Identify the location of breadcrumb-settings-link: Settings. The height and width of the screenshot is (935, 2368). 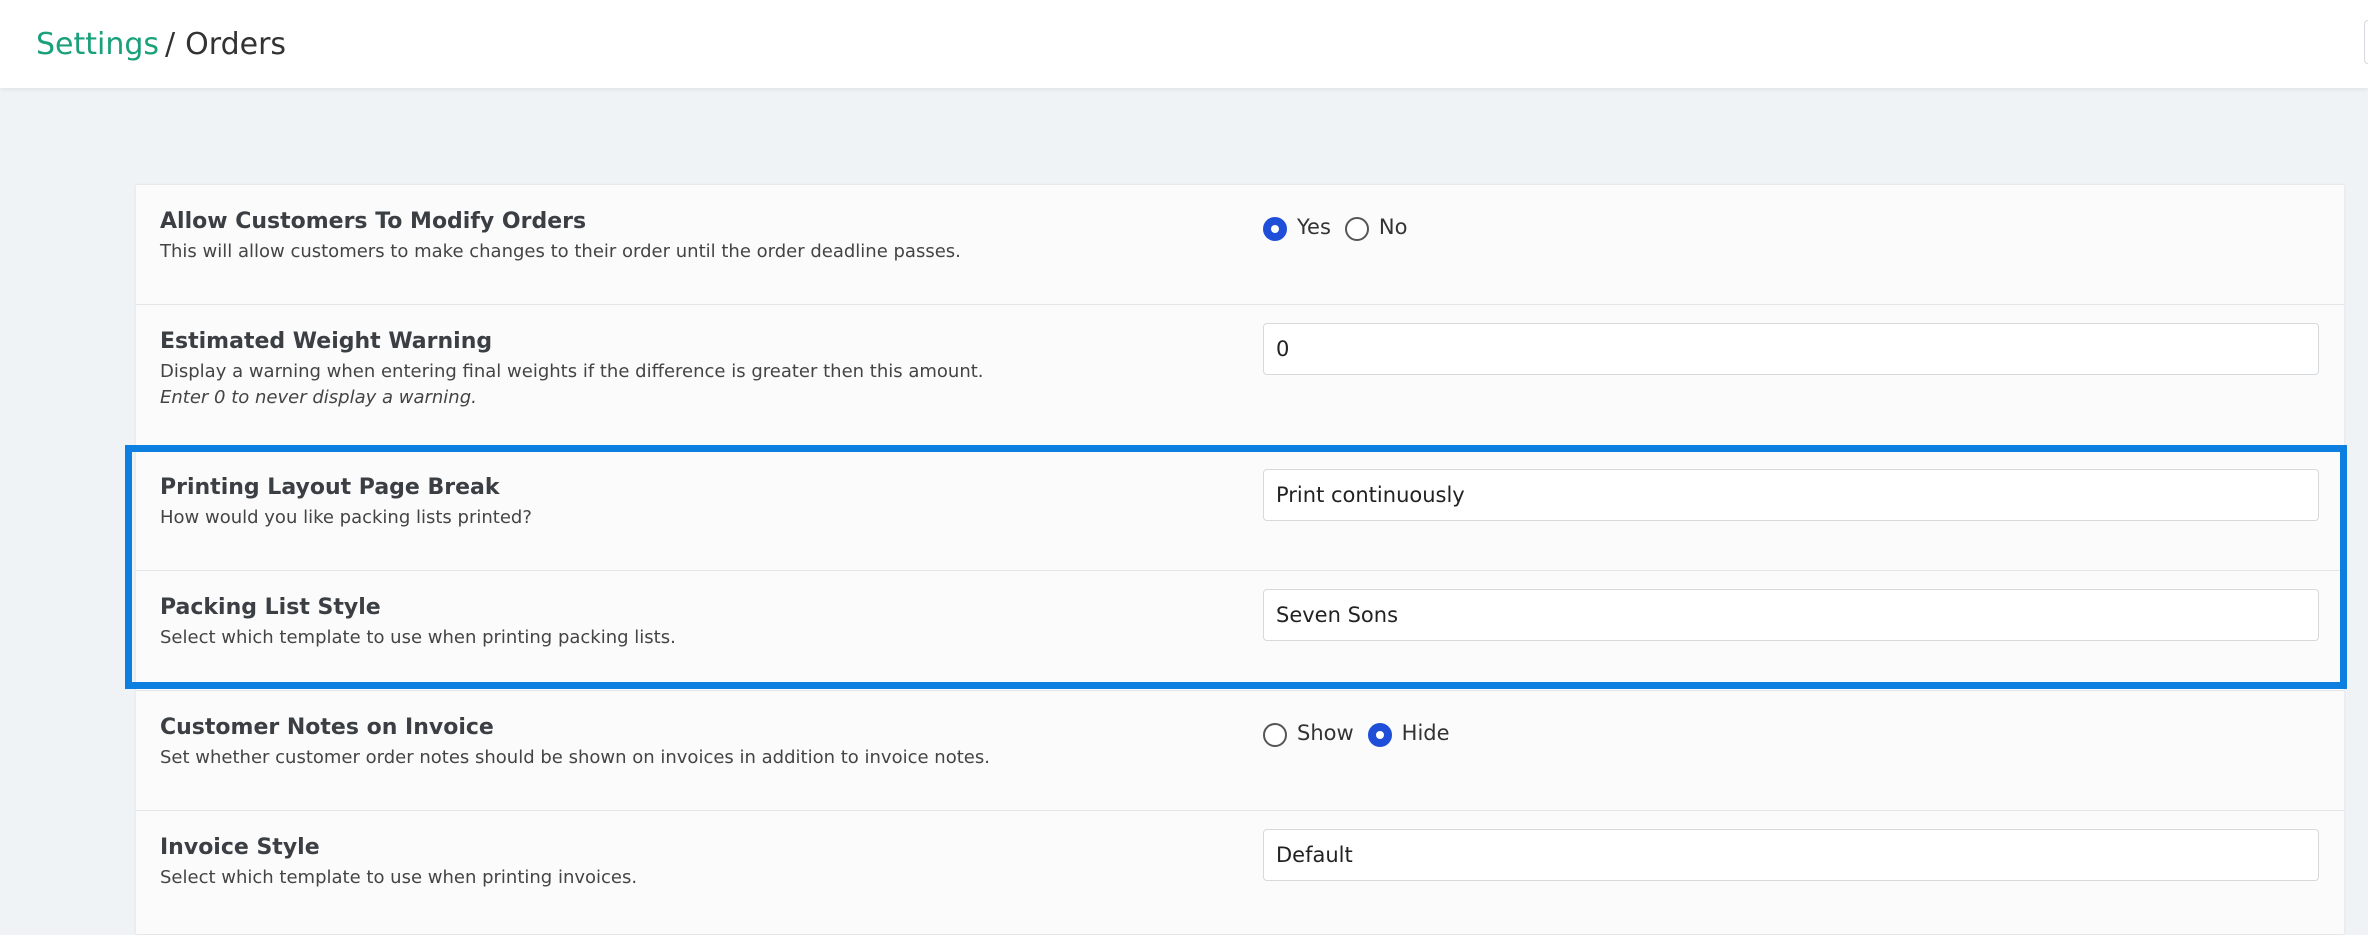
(97, 44).